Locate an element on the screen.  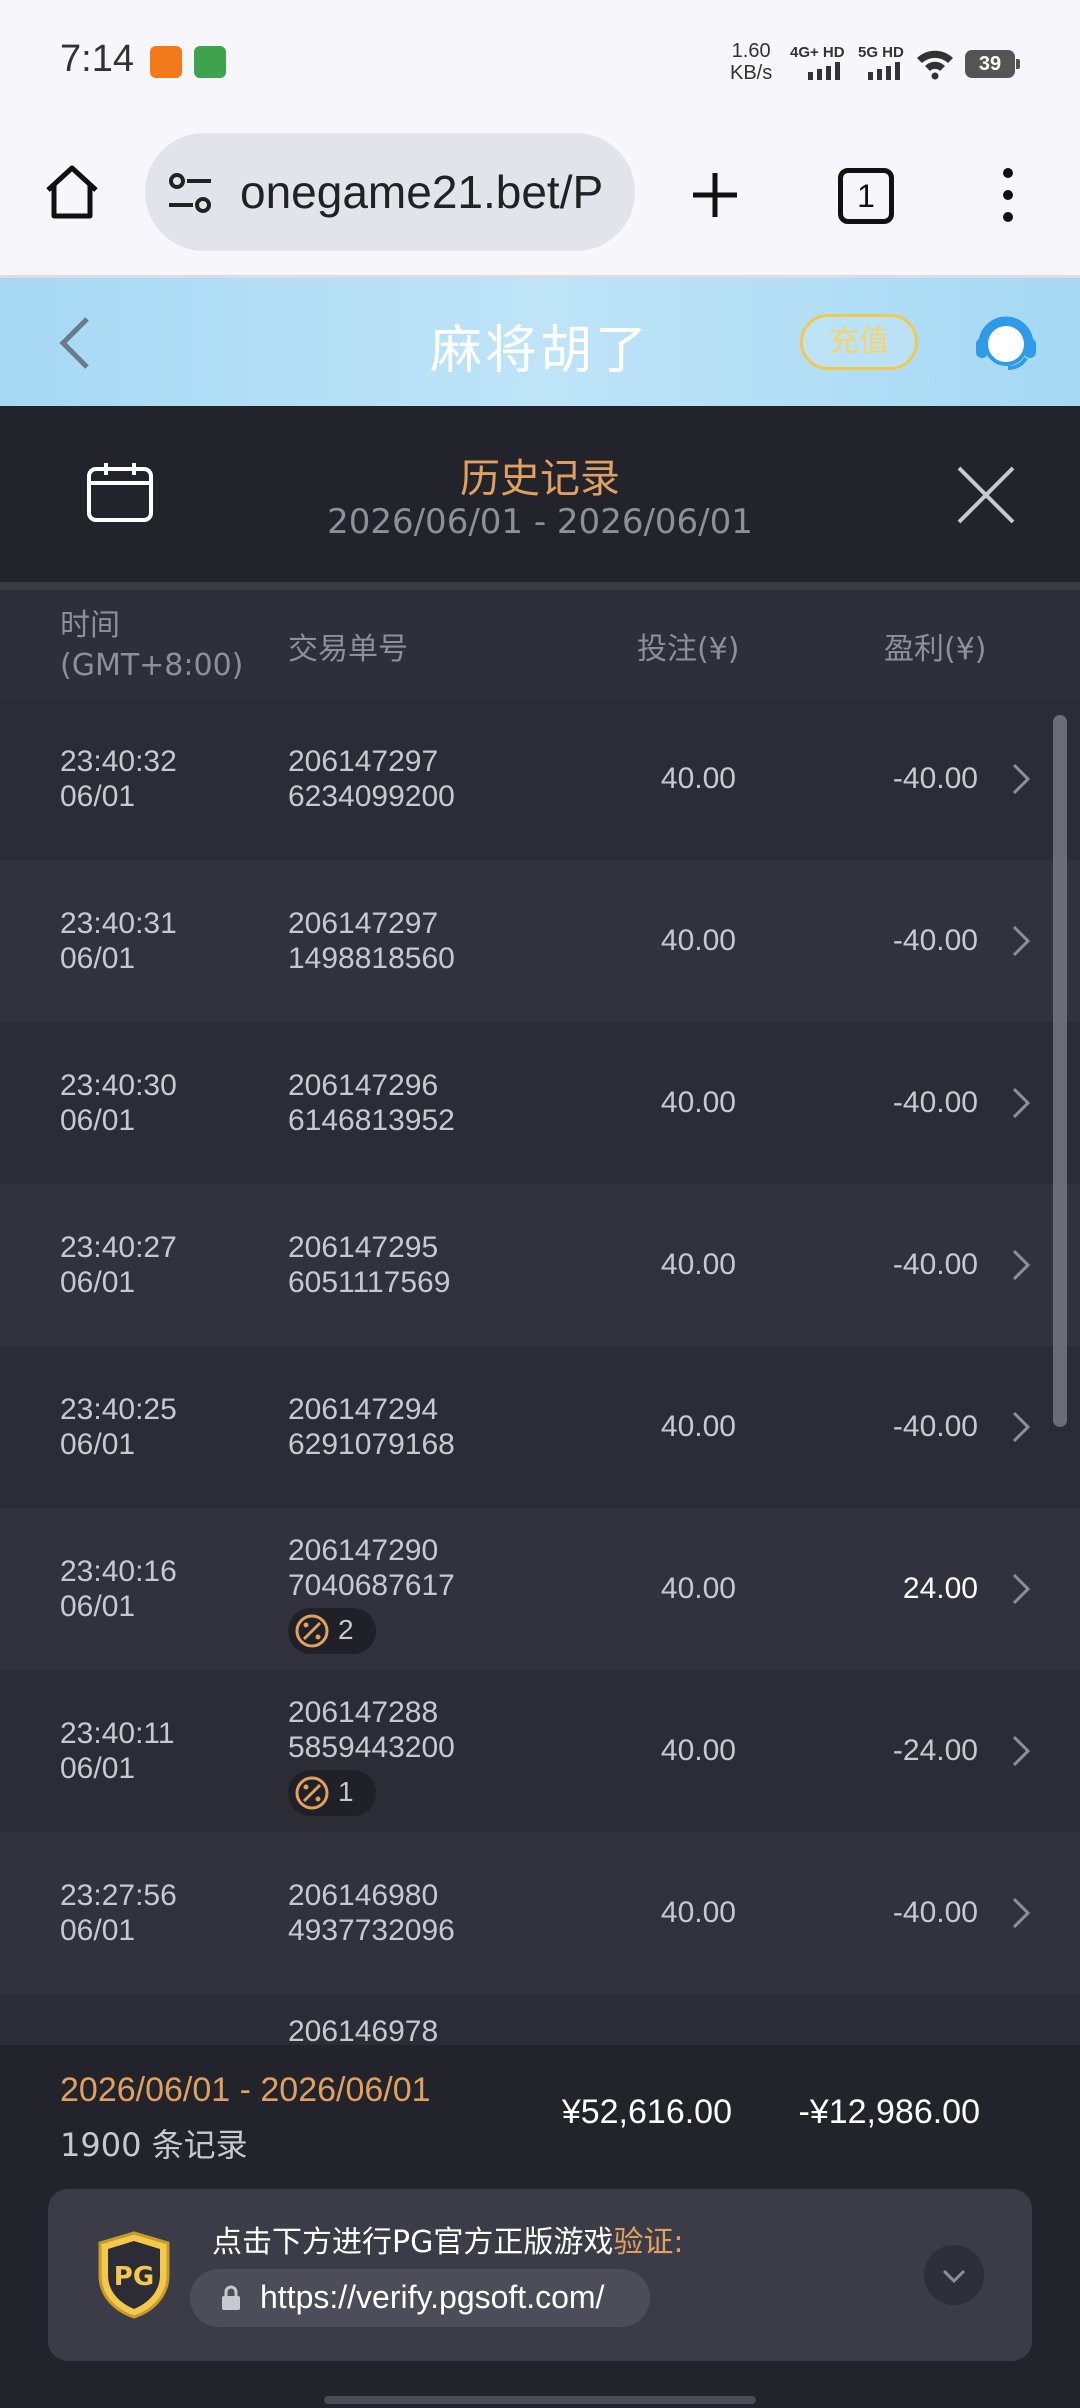
network-speed-unit: KB/s is located at coordinates (751, 73).